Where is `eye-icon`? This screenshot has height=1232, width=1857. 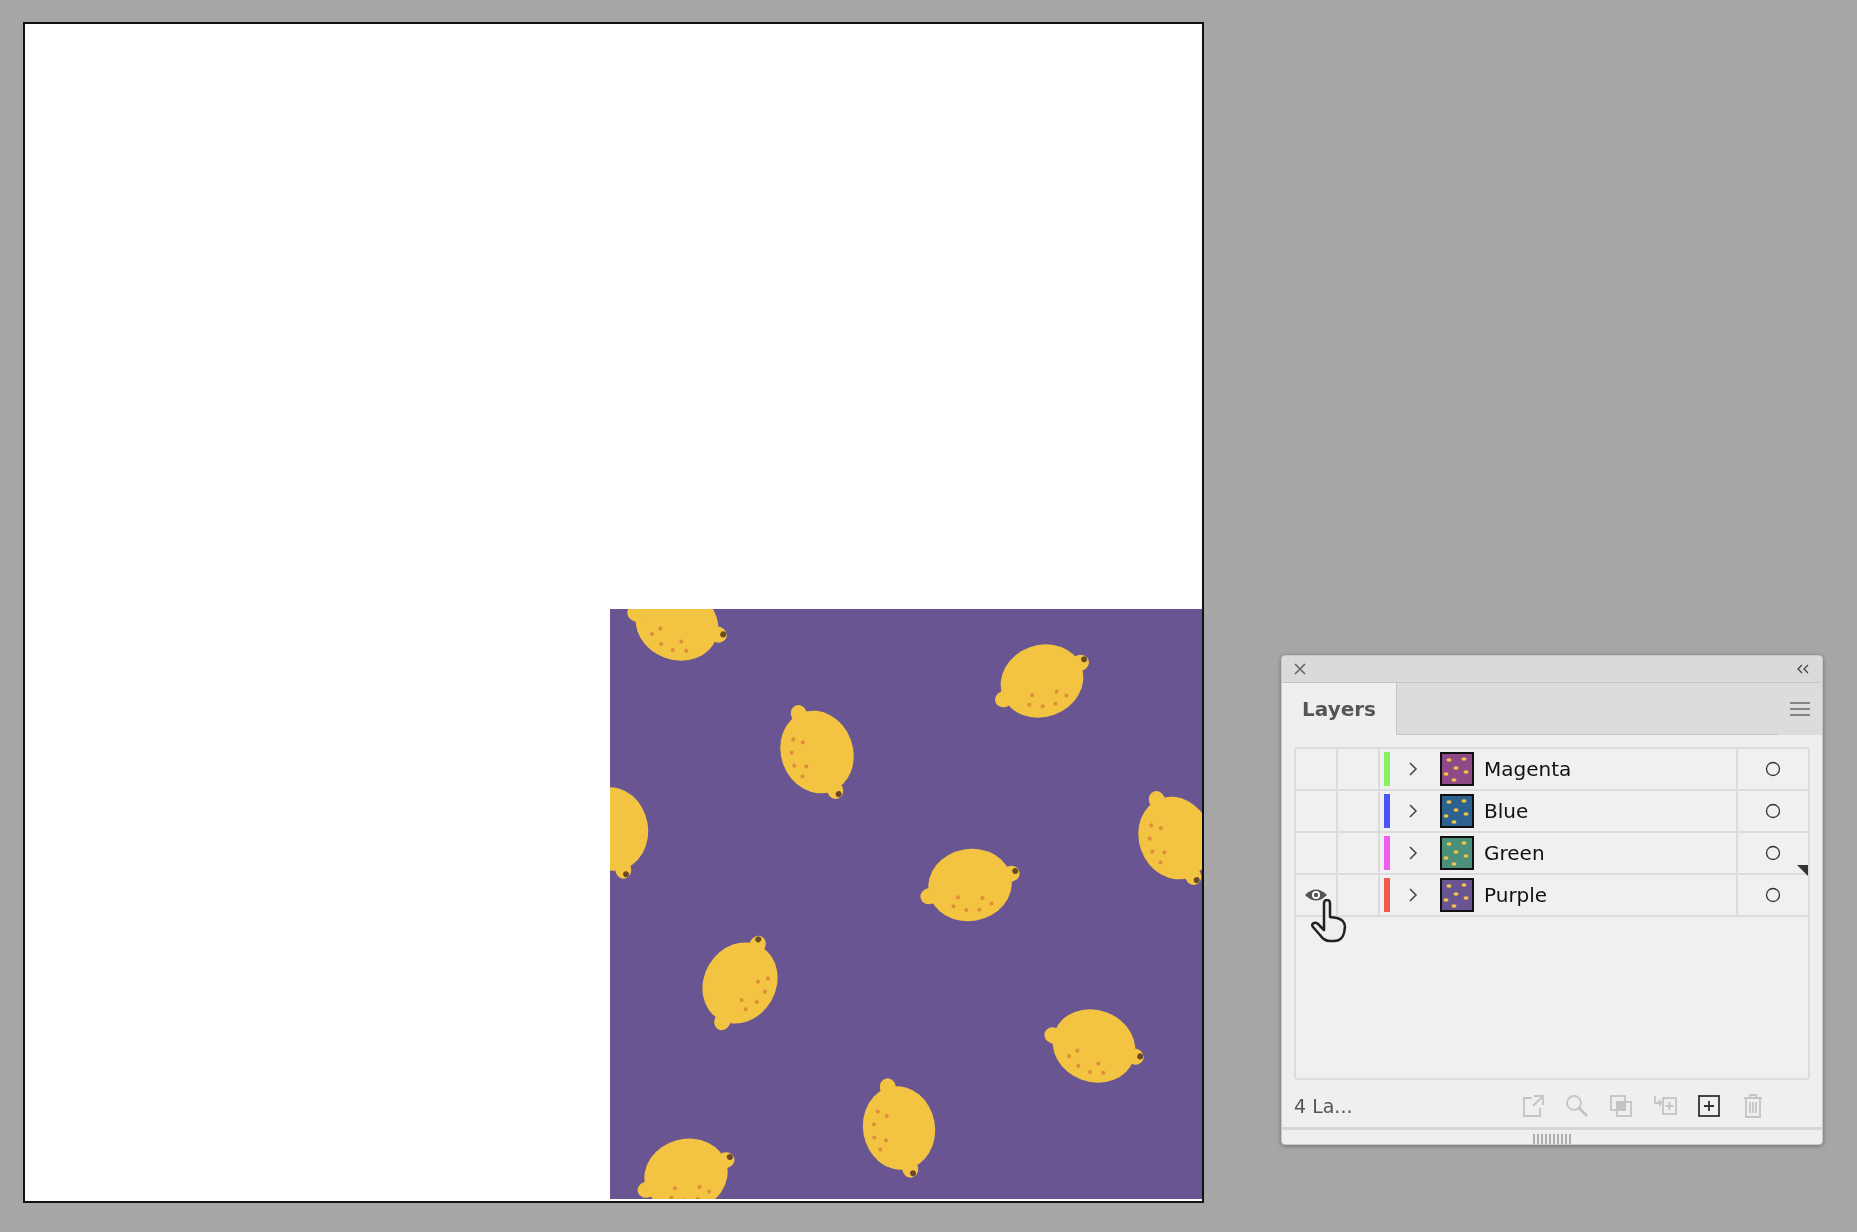 eye-icon is located at coordinates (1316, 894).